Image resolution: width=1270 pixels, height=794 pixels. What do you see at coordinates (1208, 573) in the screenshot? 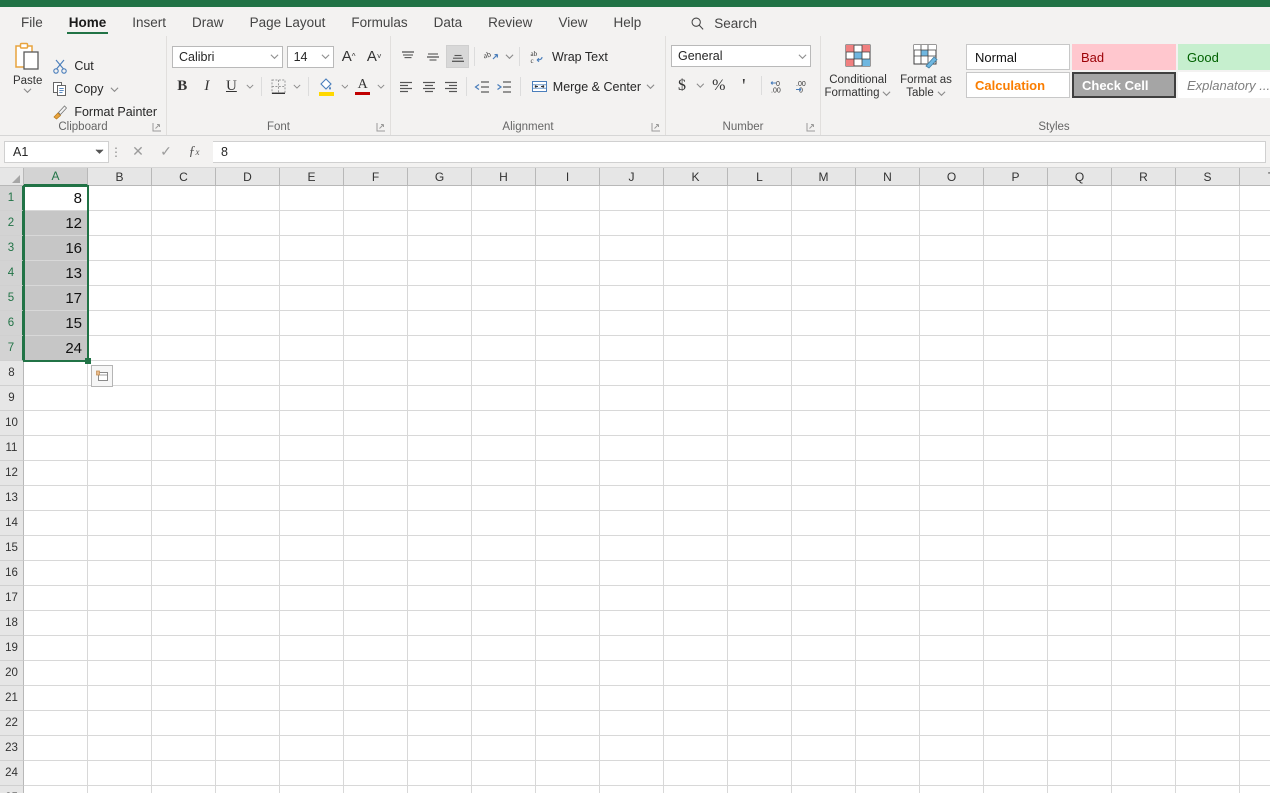
I see `cell-S16` at bounding box center [1208, 573].